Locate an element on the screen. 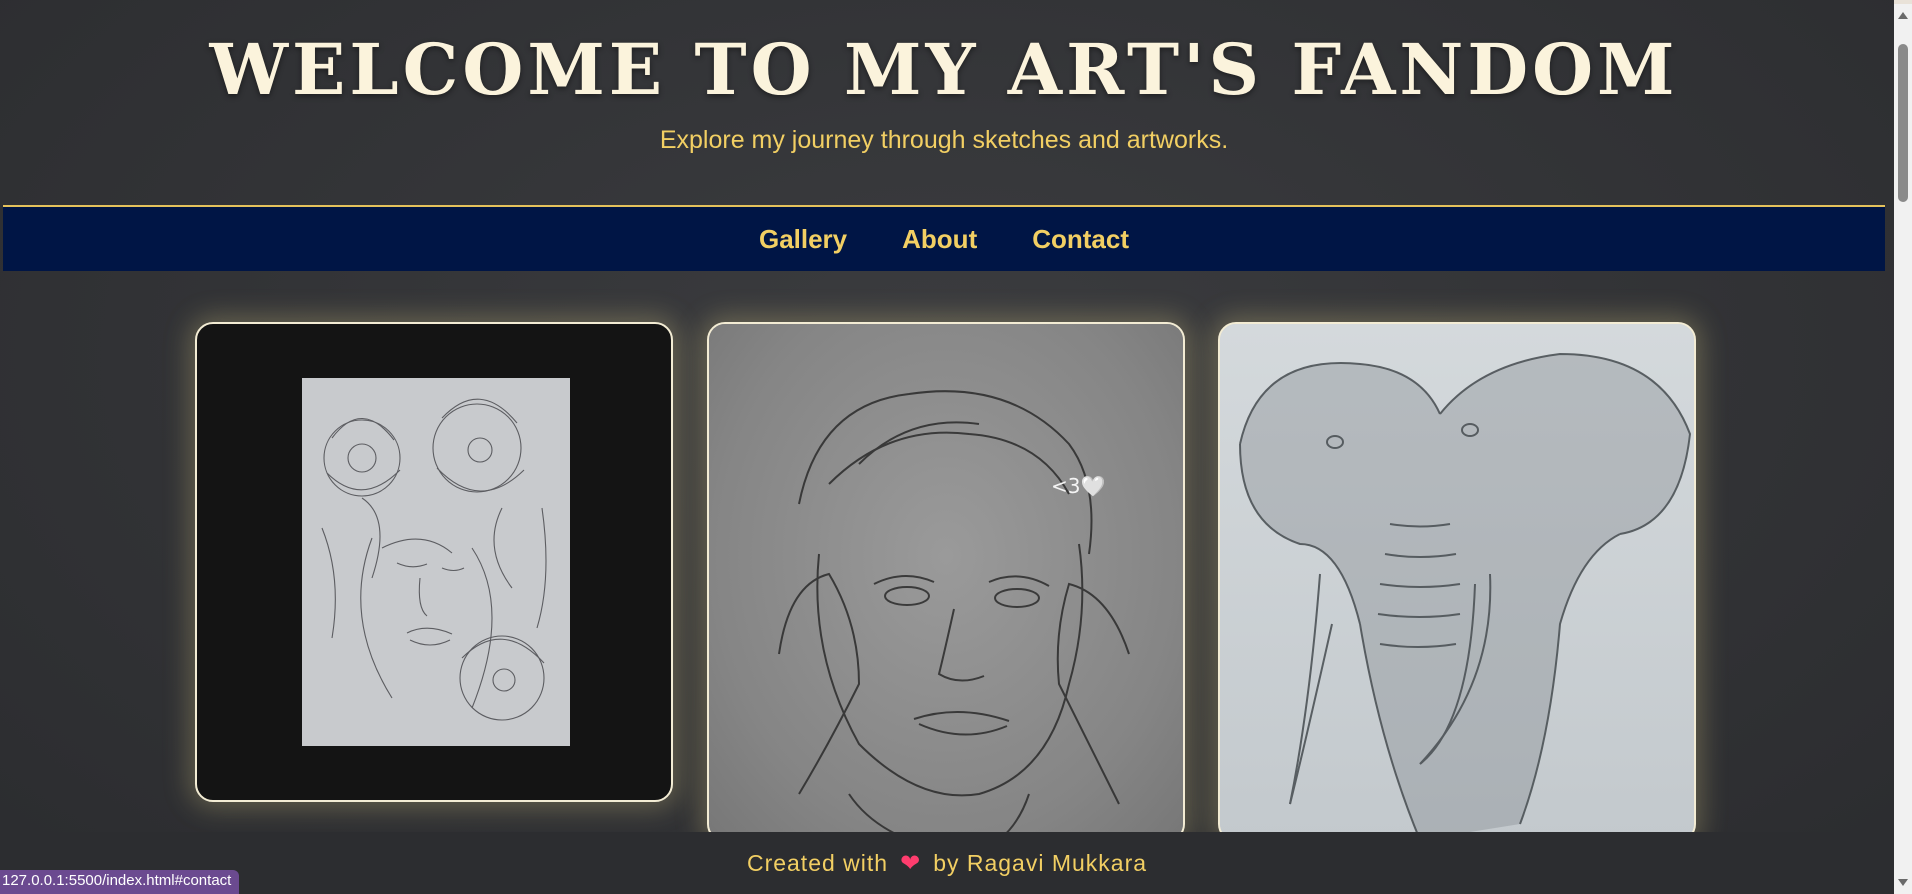 This screenshot has height=894, width=1912. site-footer: Created with ❤ by Ragavi Mukkara is located at coordinates (947, 863).